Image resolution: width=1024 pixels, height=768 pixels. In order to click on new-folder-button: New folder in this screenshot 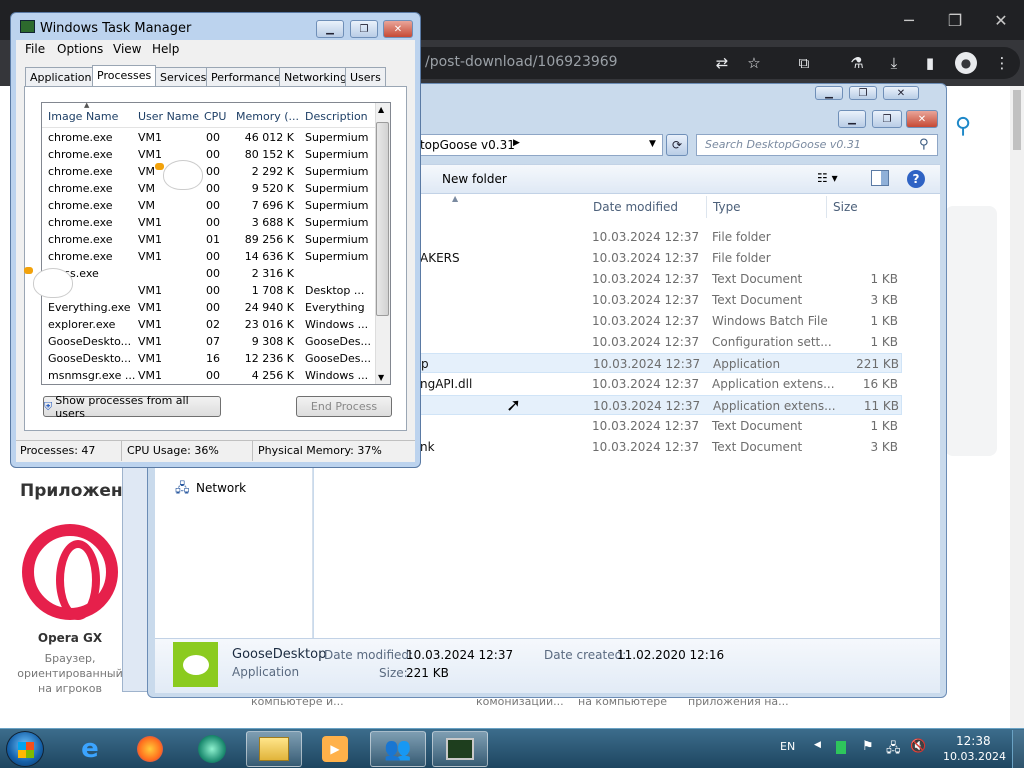, I will do `click(474, 179)`.